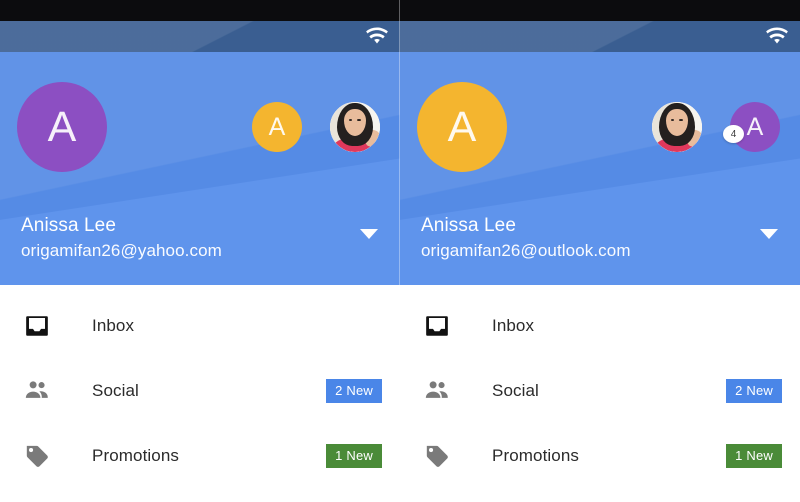  I want to click on secondary-avatar: A, so click(277, 127).